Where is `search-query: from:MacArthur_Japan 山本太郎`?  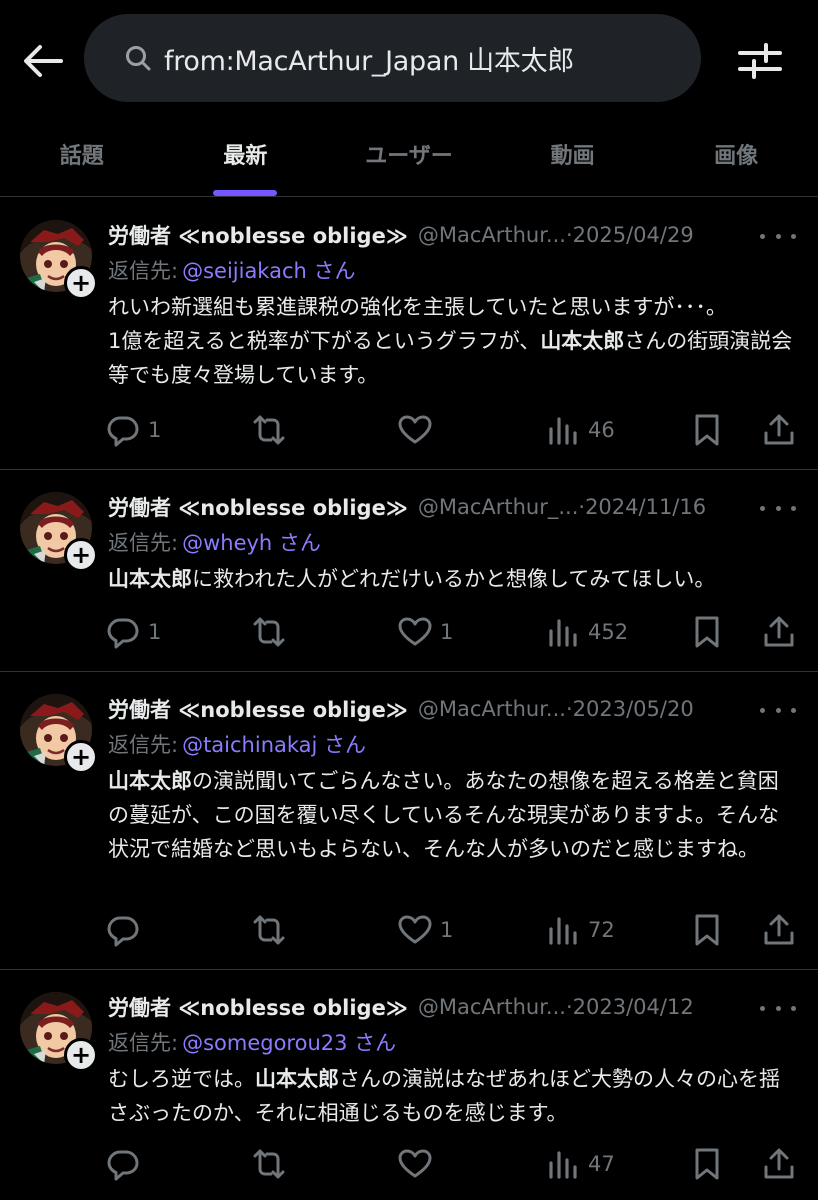
search-query: from:MacArthur_Japan 山本太郎 is located at coordinates (369, 61).